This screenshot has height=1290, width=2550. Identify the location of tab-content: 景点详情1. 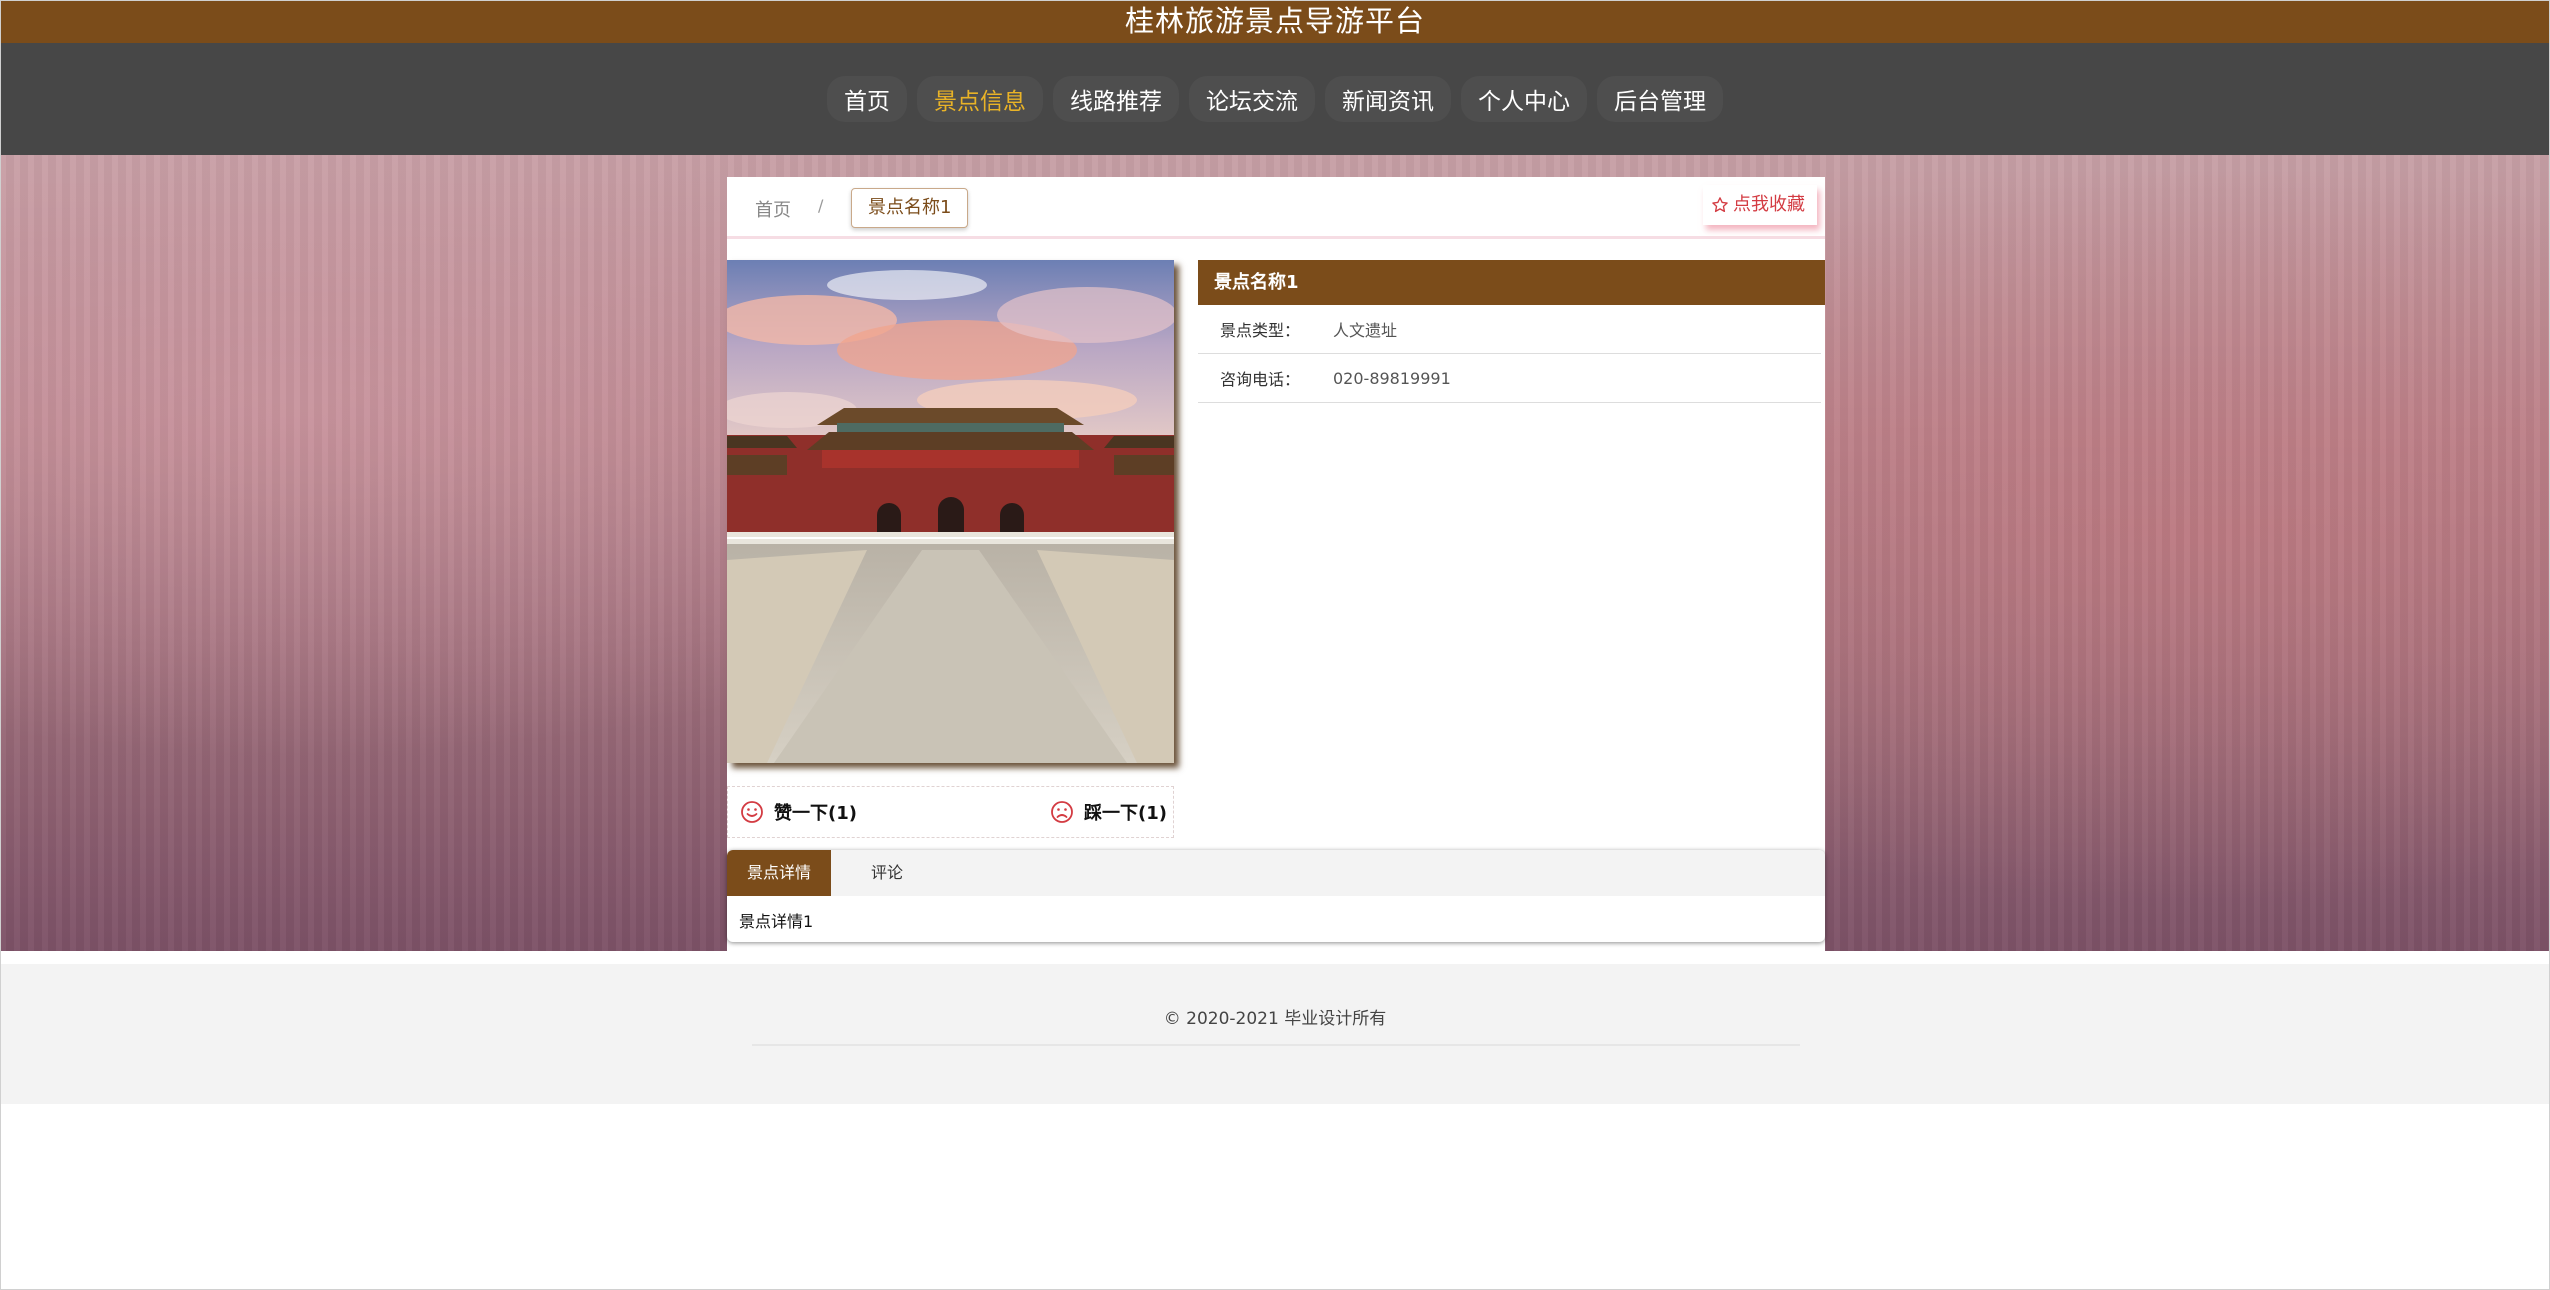
(776, 921).